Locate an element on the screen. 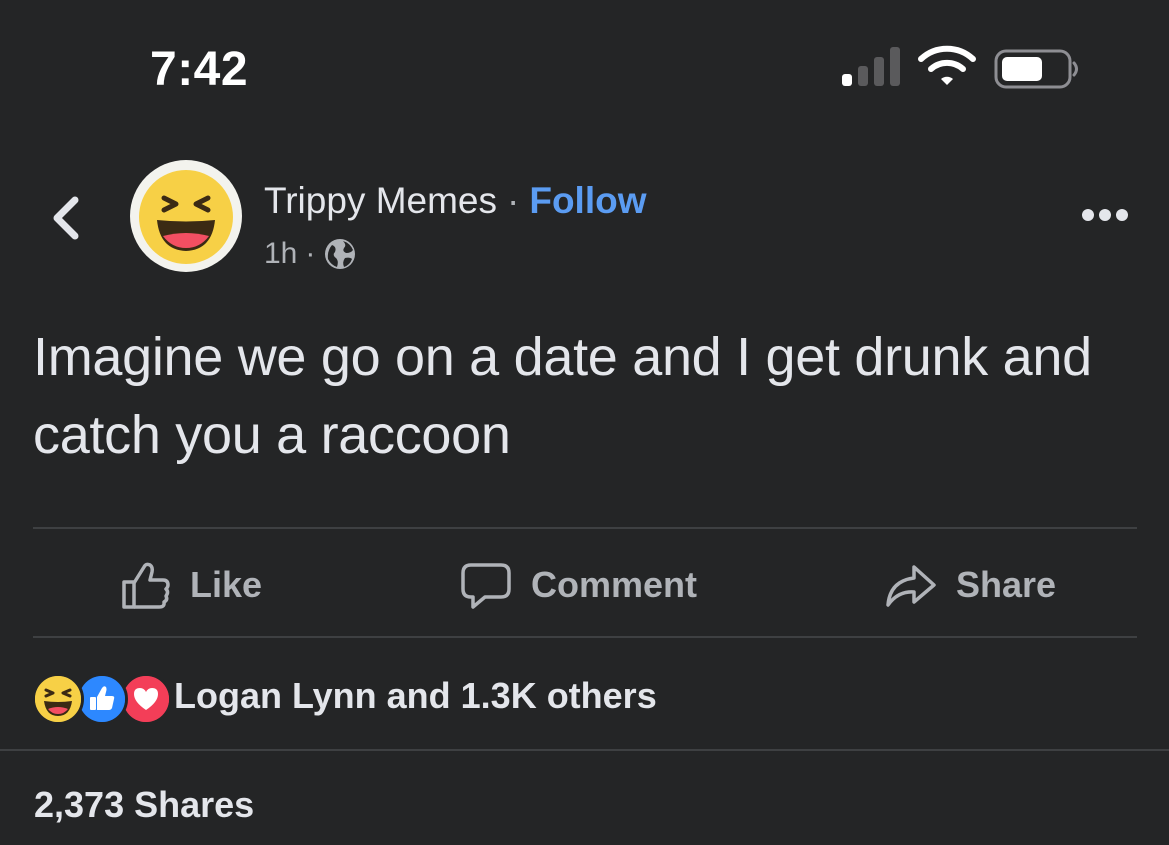 This screenshot has height=845, width=1169. status-time: 7:42 is located at coordinates (199, 69).